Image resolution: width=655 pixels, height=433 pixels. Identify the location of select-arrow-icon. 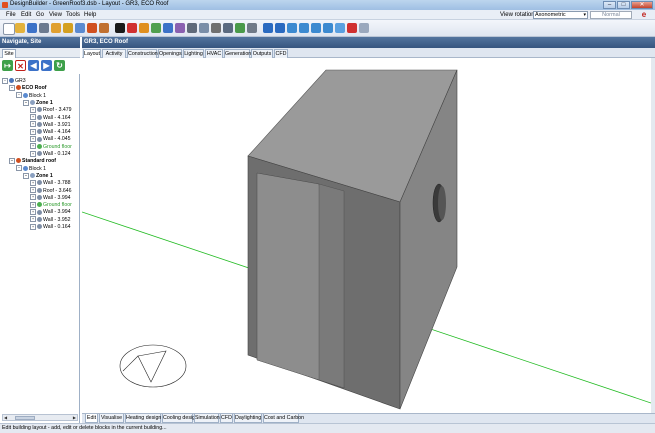
(120, 28).